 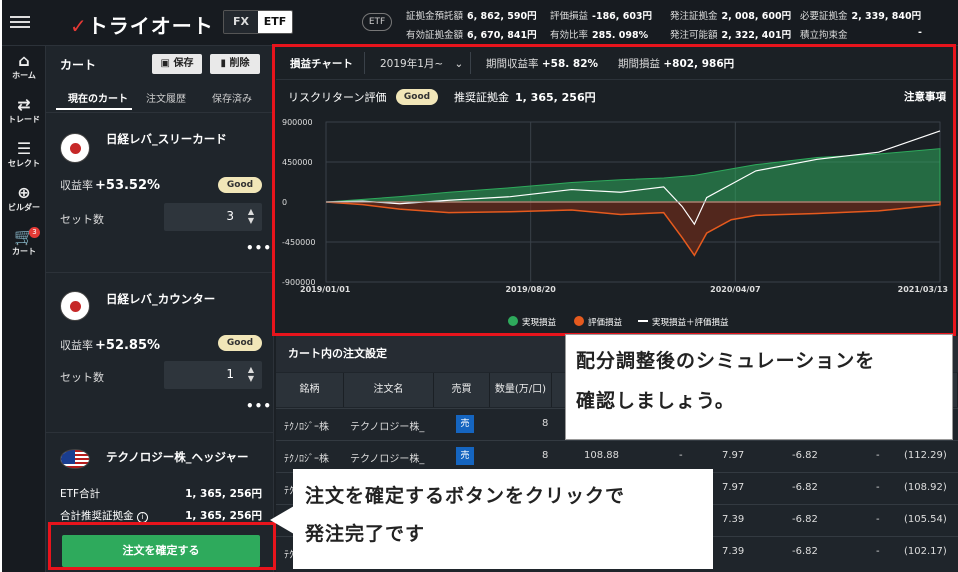 What do you see at coordinates (471, 16) in the screenshot?
I see `stat-deposit: 証拠金預託額 6, 862, 590円` at bounding box center [471, 16].